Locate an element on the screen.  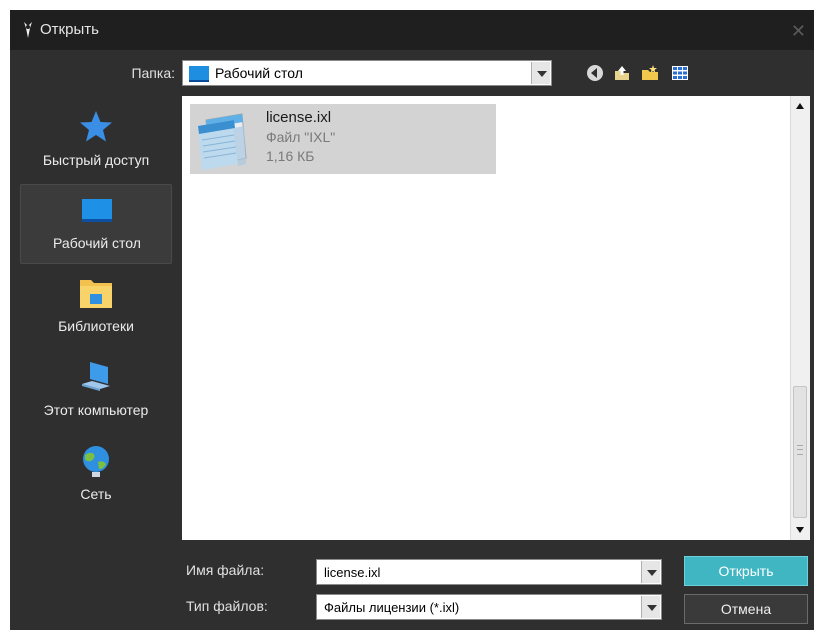
file-type: Файл "IXL" is located at coordinates (301, 137).